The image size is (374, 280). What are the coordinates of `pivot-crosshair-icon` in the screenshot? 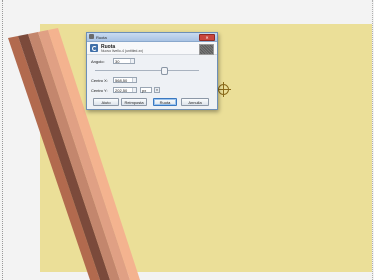 It's located at (223, 89).